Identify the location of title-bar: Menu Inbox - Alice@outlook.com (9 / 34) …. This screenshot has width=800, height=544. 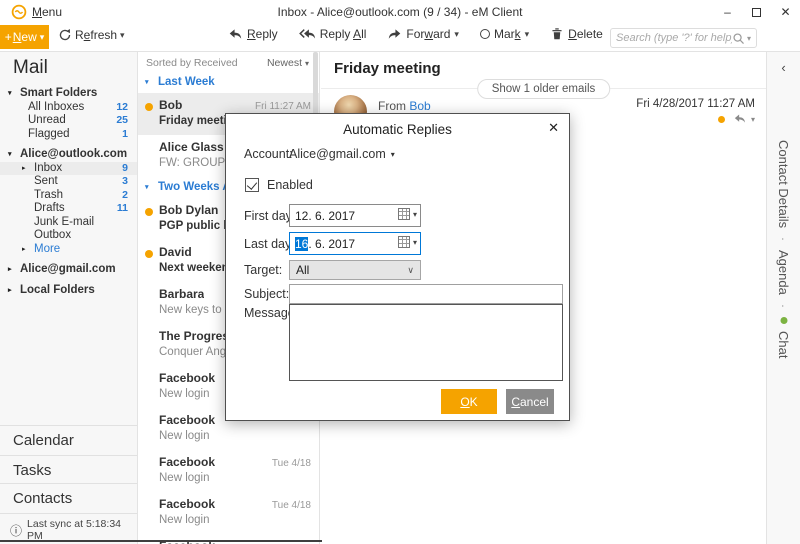
(400, 12).